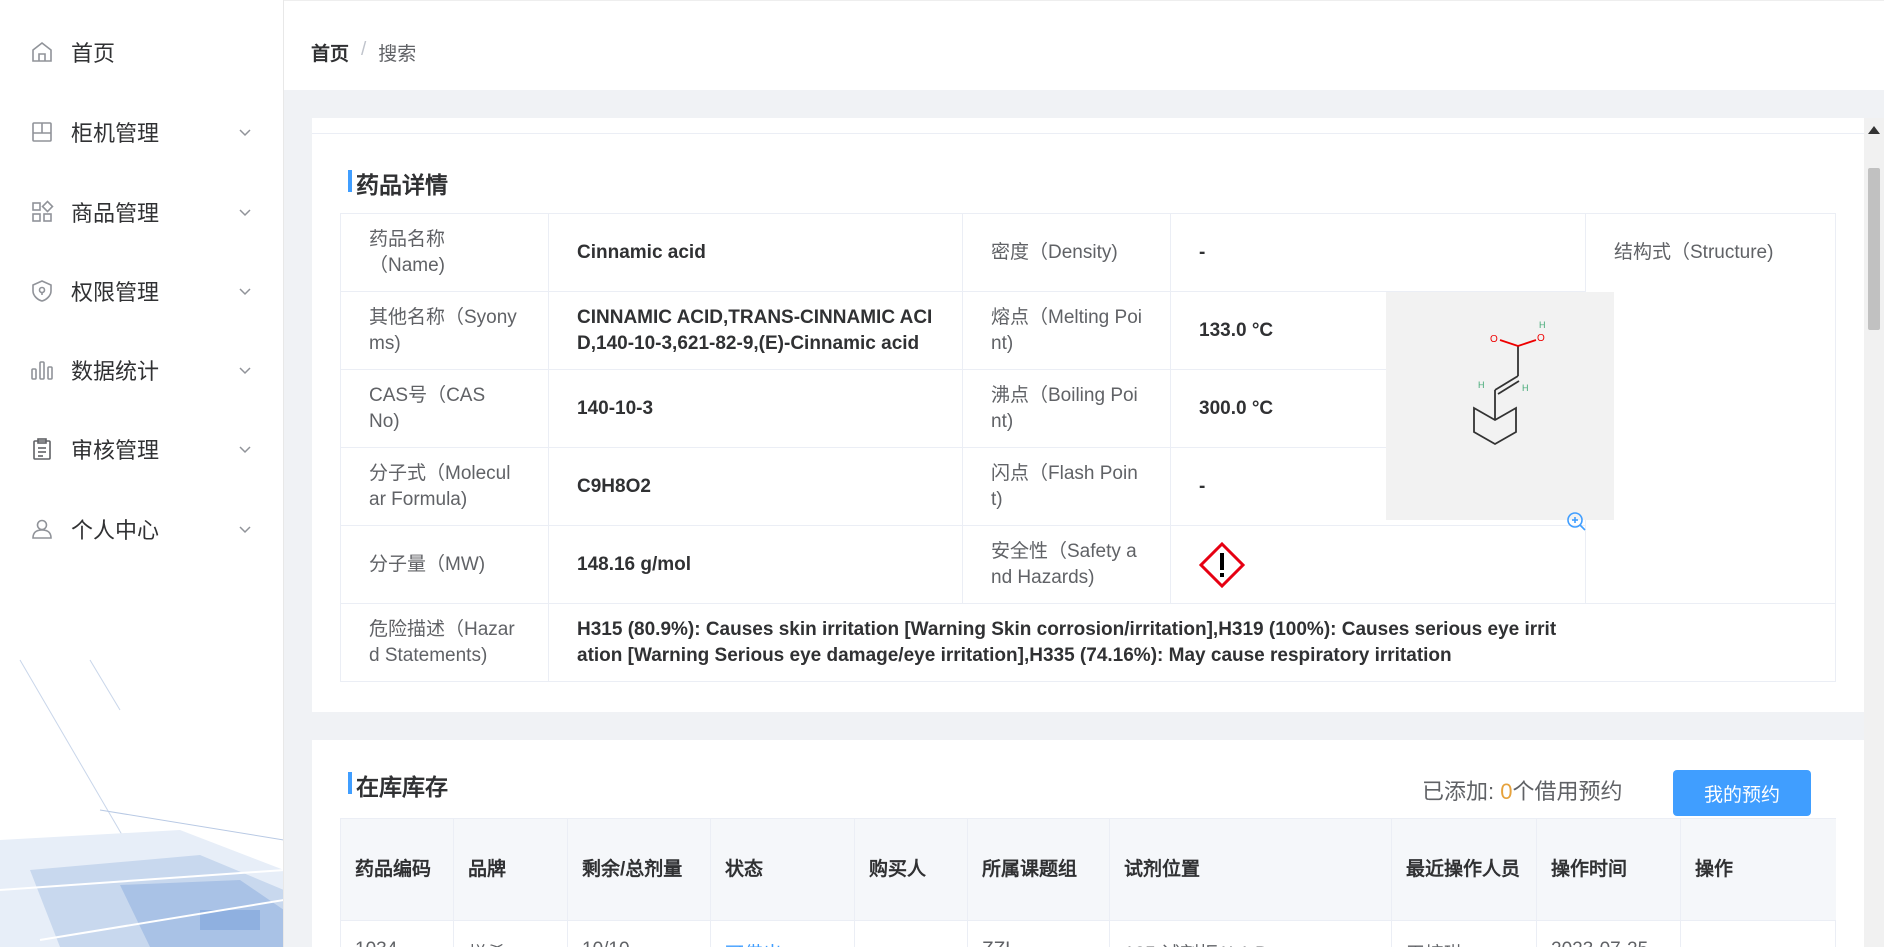 Image resolution: width=1884 pixels, height=947 pixels. I want to click on mw-label: 分子量（MW), so click(445, 565).